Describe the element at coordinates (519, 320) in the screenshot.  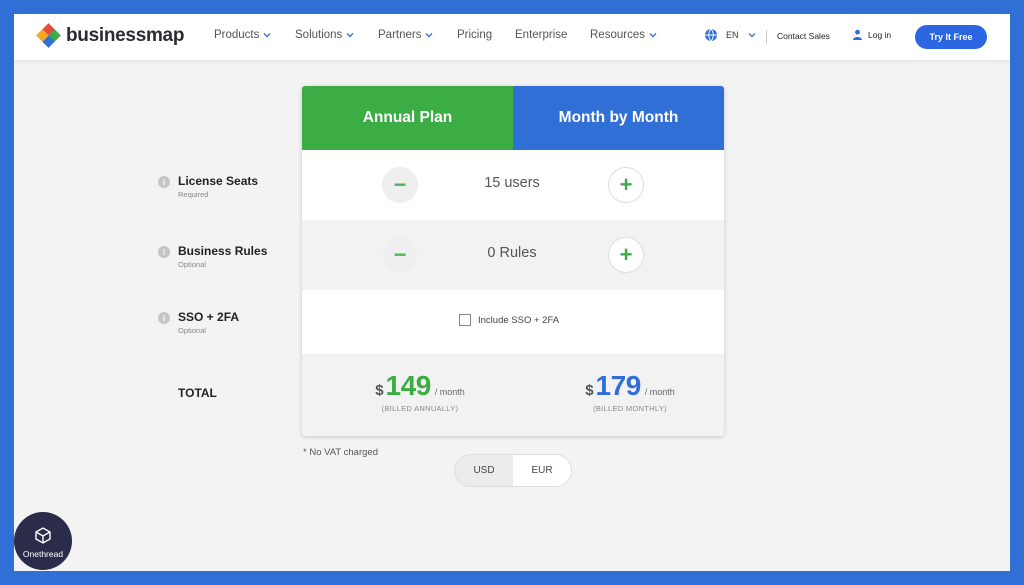
I see `sso-2fa-checkbox-label: Include SSO + 2FA` at that location.